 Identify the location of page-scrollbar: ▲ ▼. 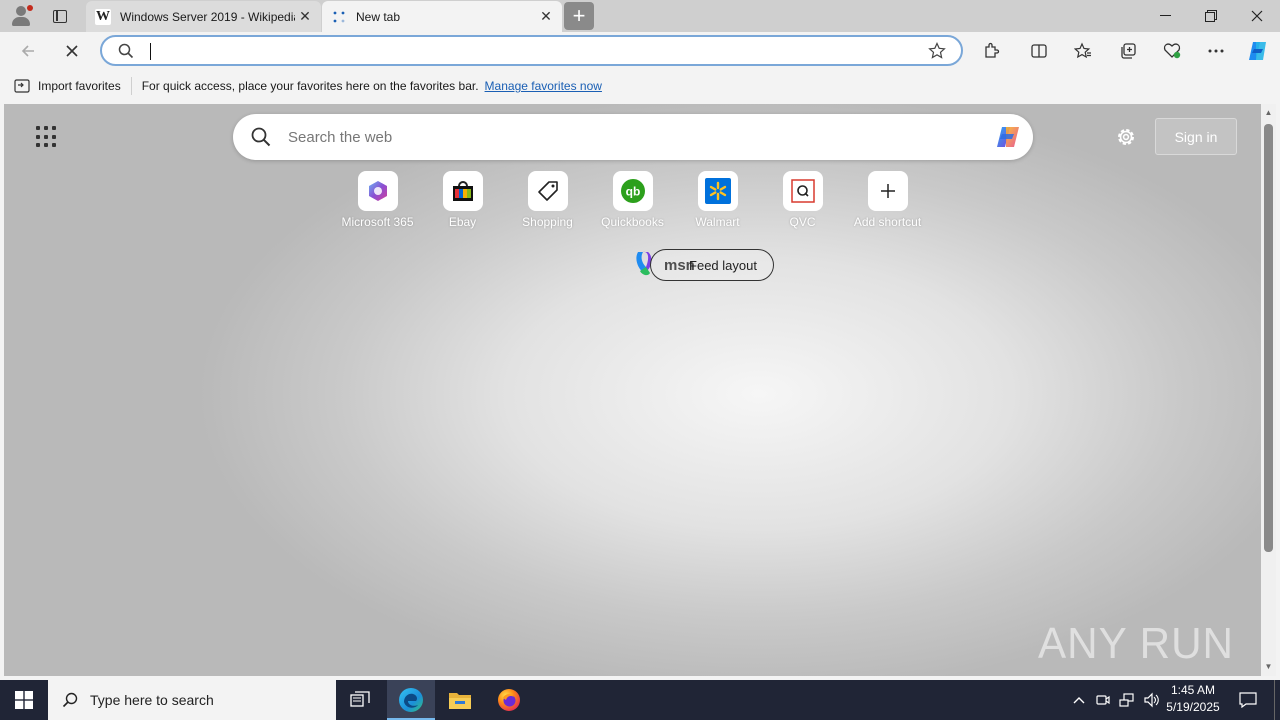
(1268, 390).